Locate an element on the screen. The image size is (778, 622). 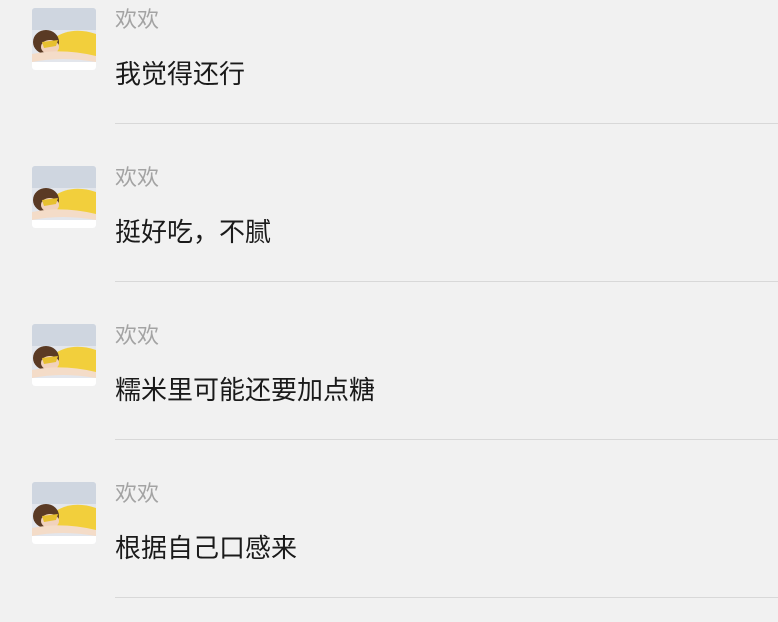
comment-text: 糯米里可能还要加点糖 is located at coordinates (245, 391).